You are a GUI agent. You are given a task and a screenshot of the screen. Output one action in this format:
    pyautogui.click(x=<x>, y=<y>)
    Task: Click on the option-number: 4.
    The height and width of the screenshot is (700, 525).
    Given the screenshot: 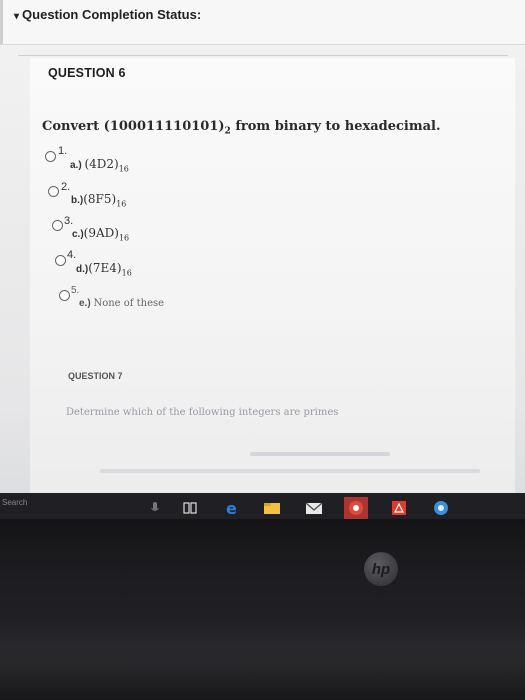 What is the action you would take?
    pyautogui.click(x=72, y=255)
    